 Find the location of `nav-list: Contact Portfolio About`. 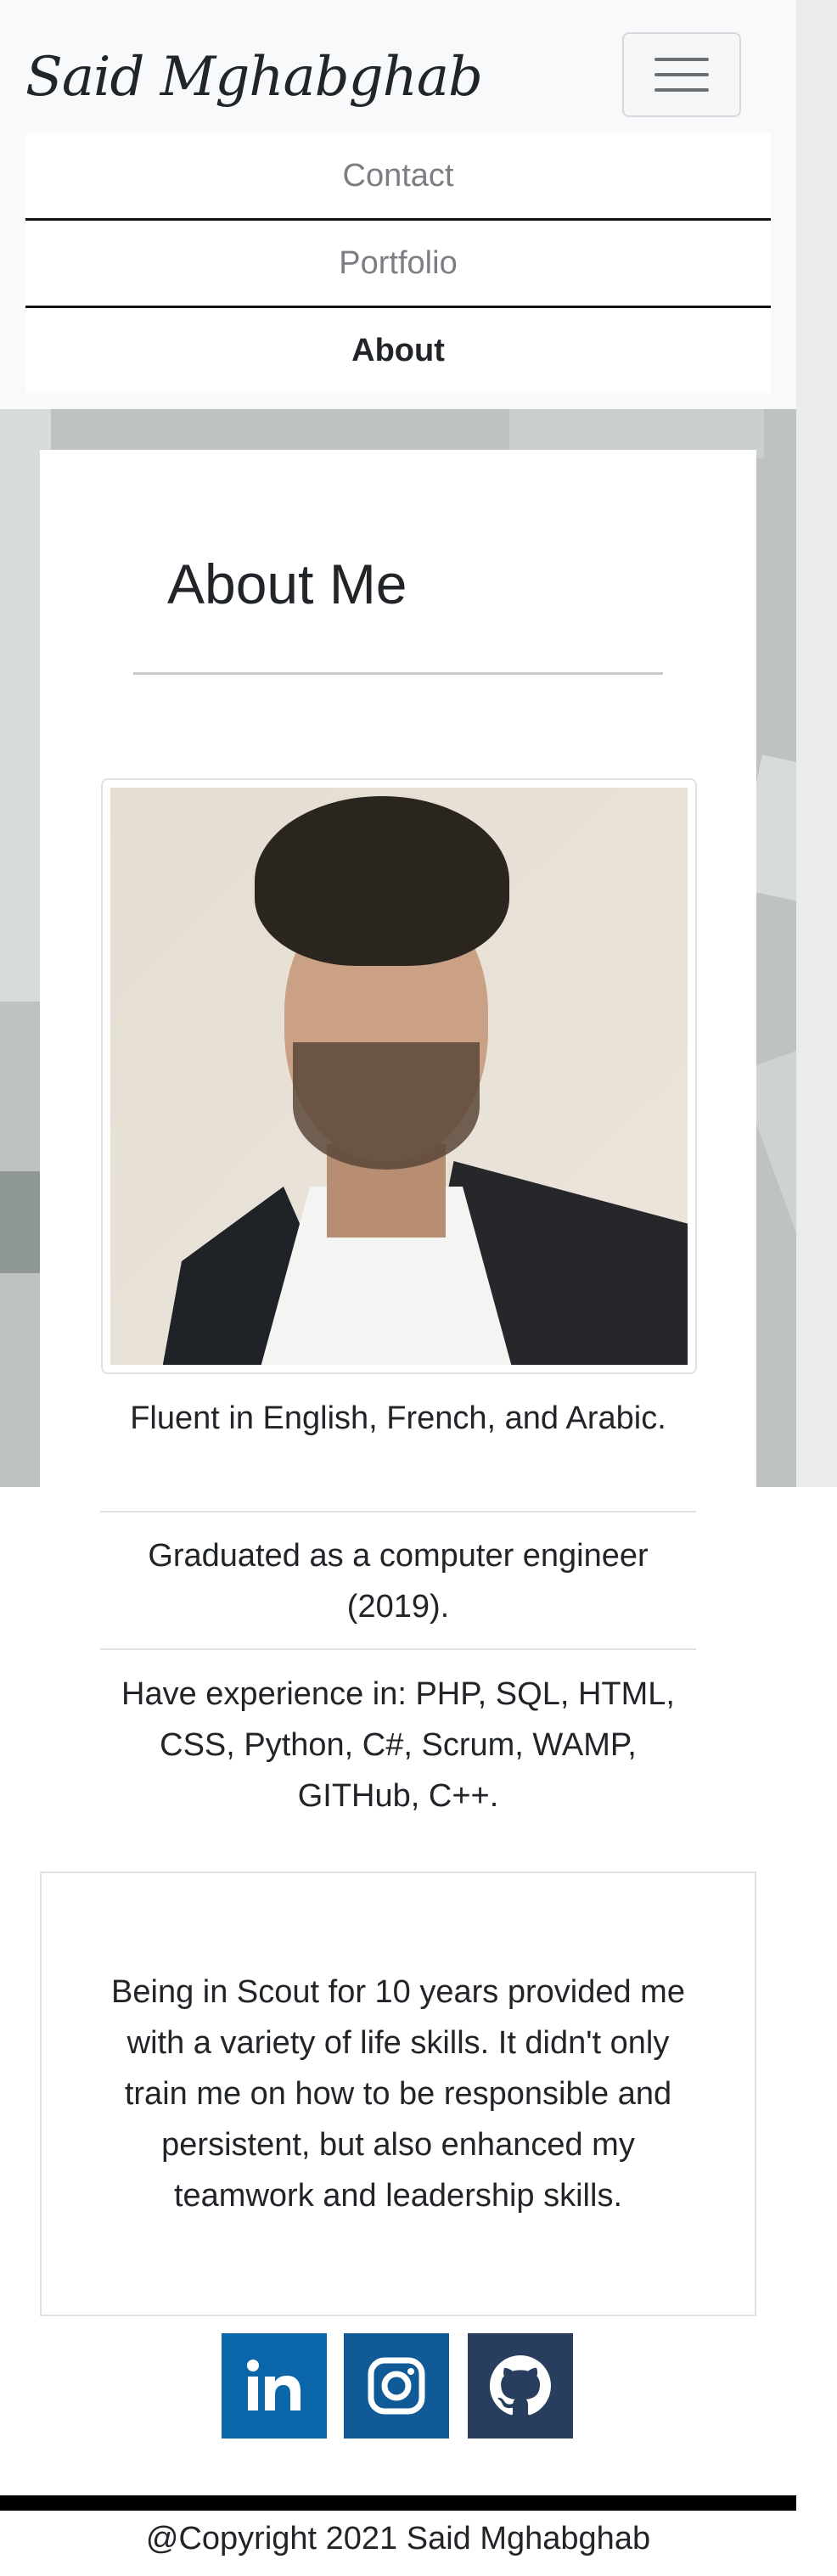

nav-list: Contact Portfolio About is located at coordinates (398, 263).